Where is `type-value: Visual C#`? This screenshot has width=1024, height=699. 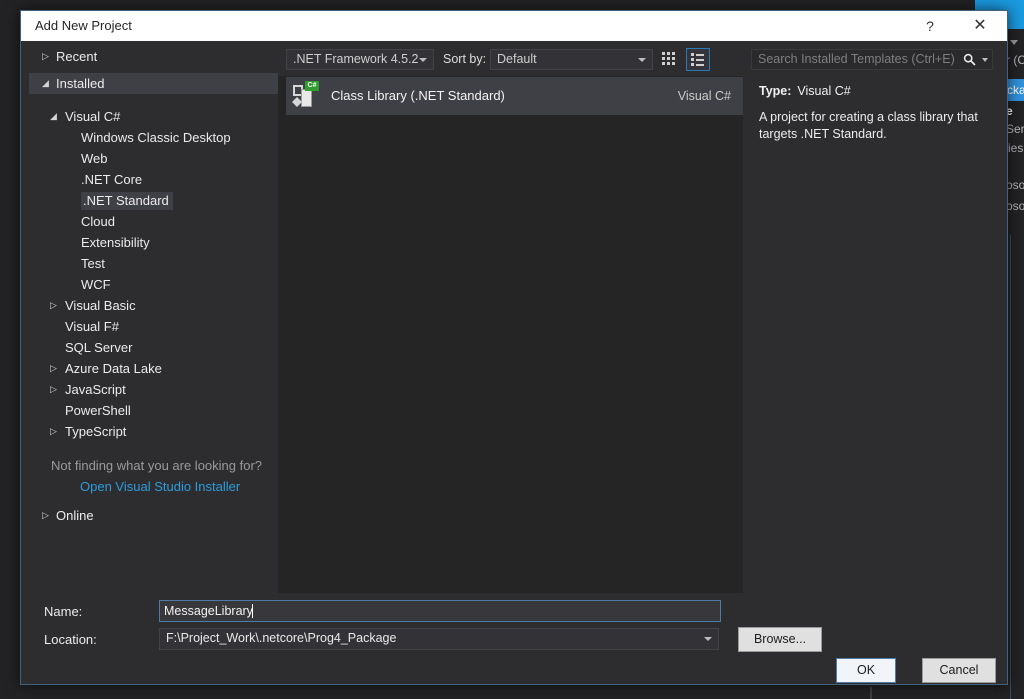
type-value: Visual C# is located at coordinates (824, 91).